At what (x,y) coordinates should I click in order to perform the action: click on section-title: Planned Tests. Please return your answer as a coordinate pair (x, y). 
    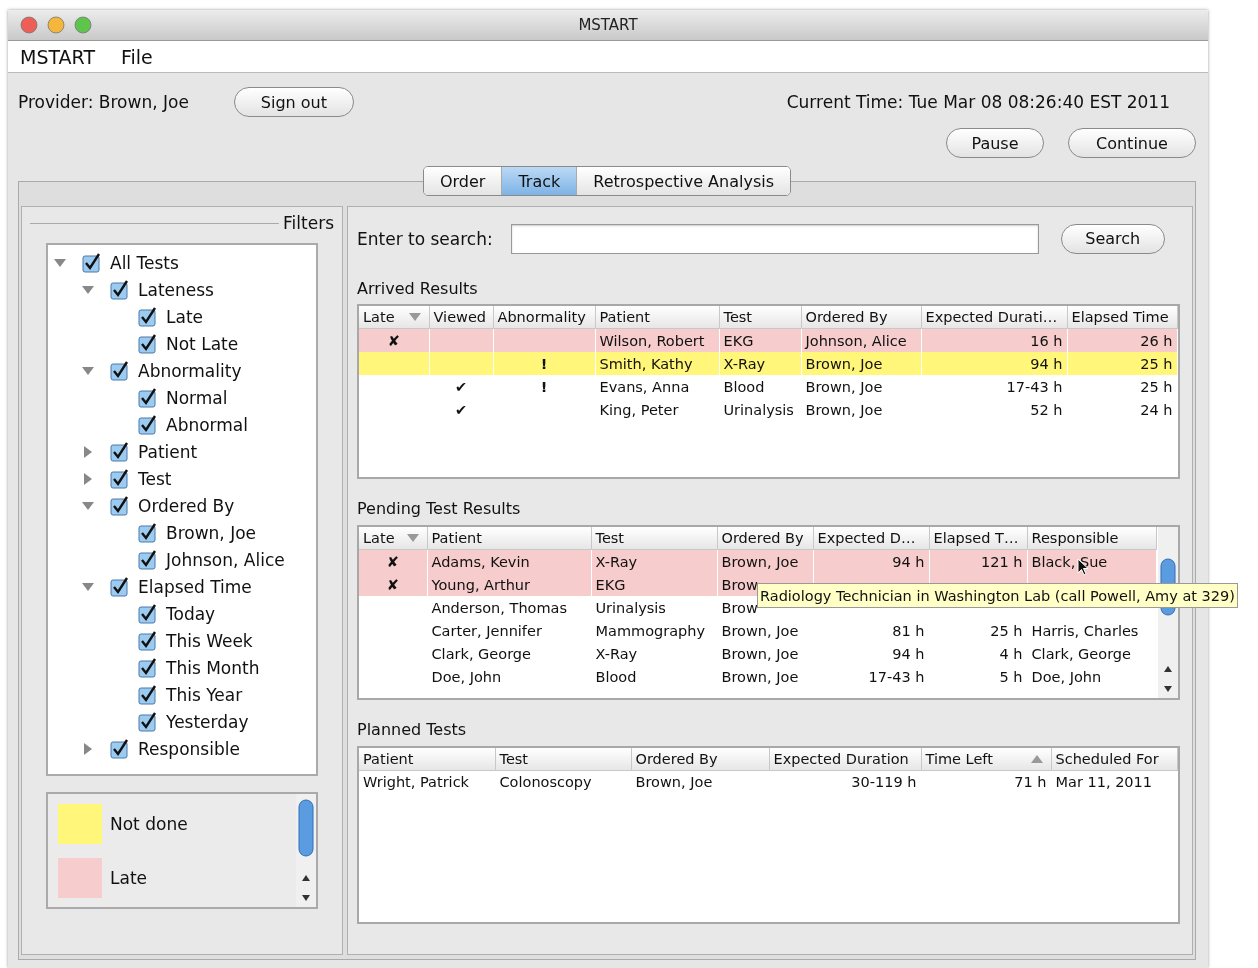
    Looking at the image, I should click on (412, 731).